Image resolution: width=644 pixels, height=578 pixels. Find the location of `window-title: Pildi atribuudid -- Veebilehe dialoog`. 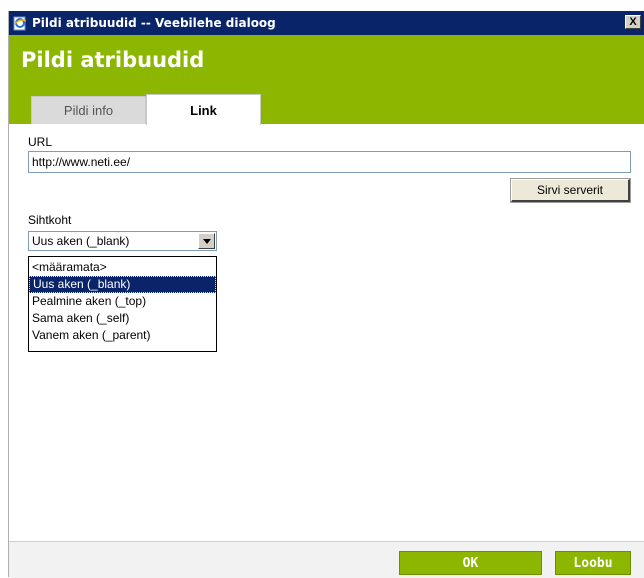

window-title: Pildi atribuudid -- Veebilehe dialoog is located at coordinates (154, 23).